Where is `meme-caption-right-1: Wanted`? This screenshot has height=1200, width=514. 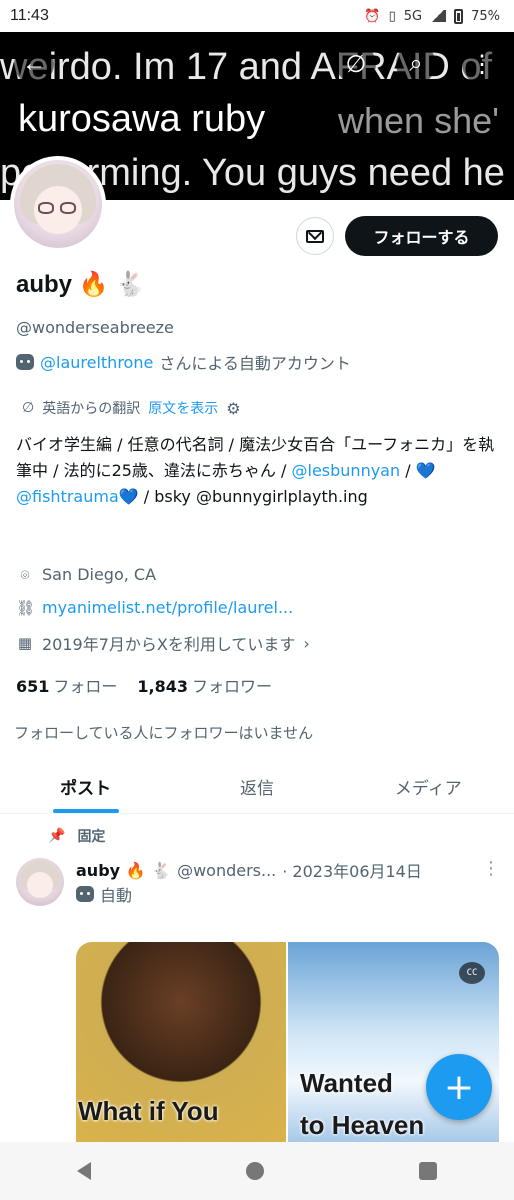 meme-caption-right-1: Wanted is located at coordinates (346, 1083).